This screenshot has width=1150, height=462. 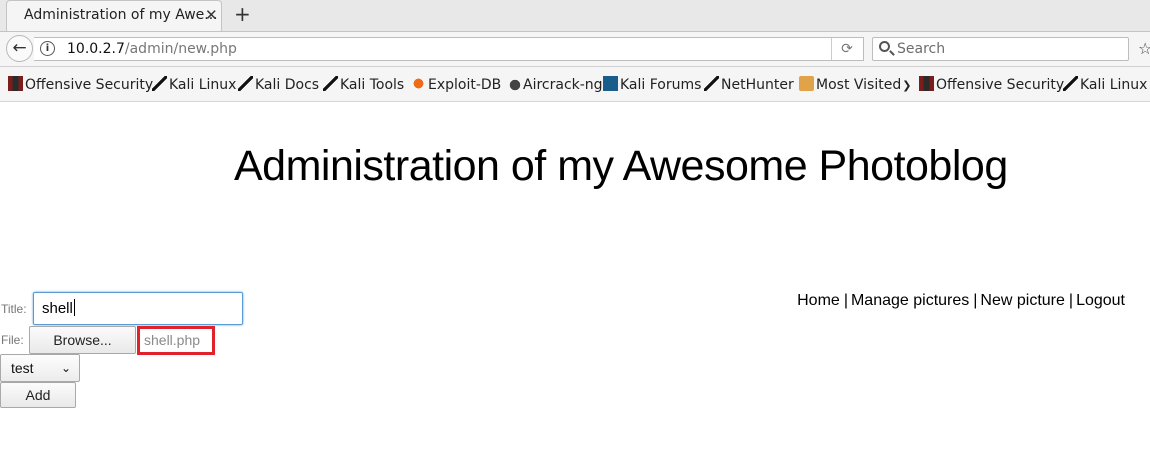 What do you see at coordinates (884, 46) in the screenshot?
I see `search-icon` at bounding box center [884, 46].